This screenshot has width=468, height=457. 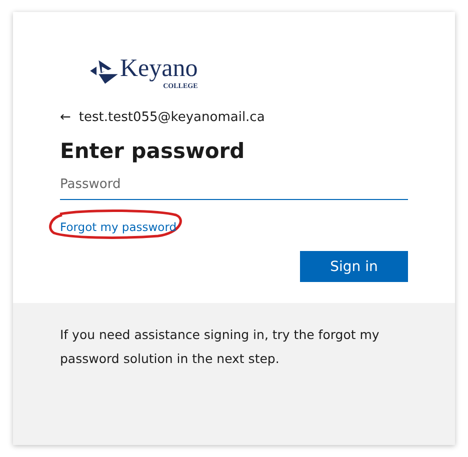 I want to click on page-title: Enter password, so click(x=153, y=151).